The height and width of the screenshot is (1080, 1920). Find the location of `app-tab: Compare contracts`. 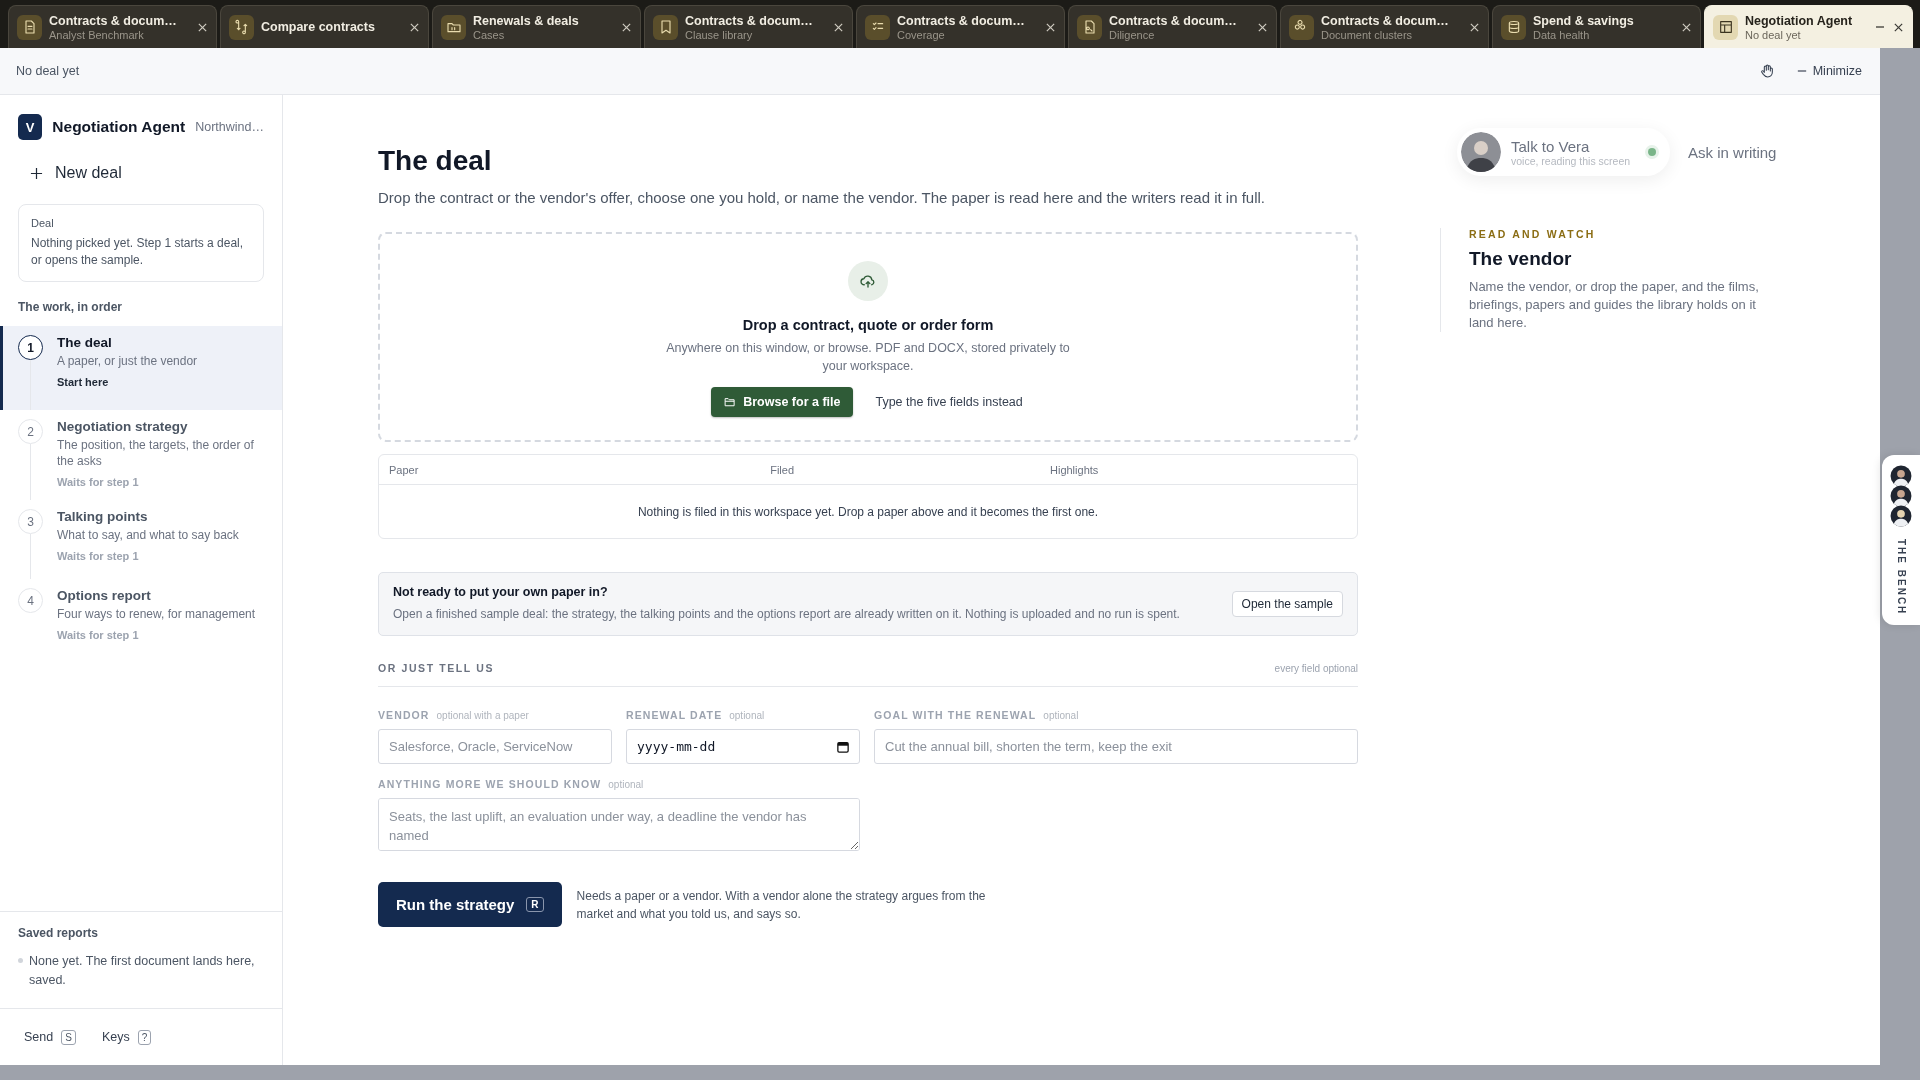

app-tab: Compare contracts is located at coordinates (324, 26).